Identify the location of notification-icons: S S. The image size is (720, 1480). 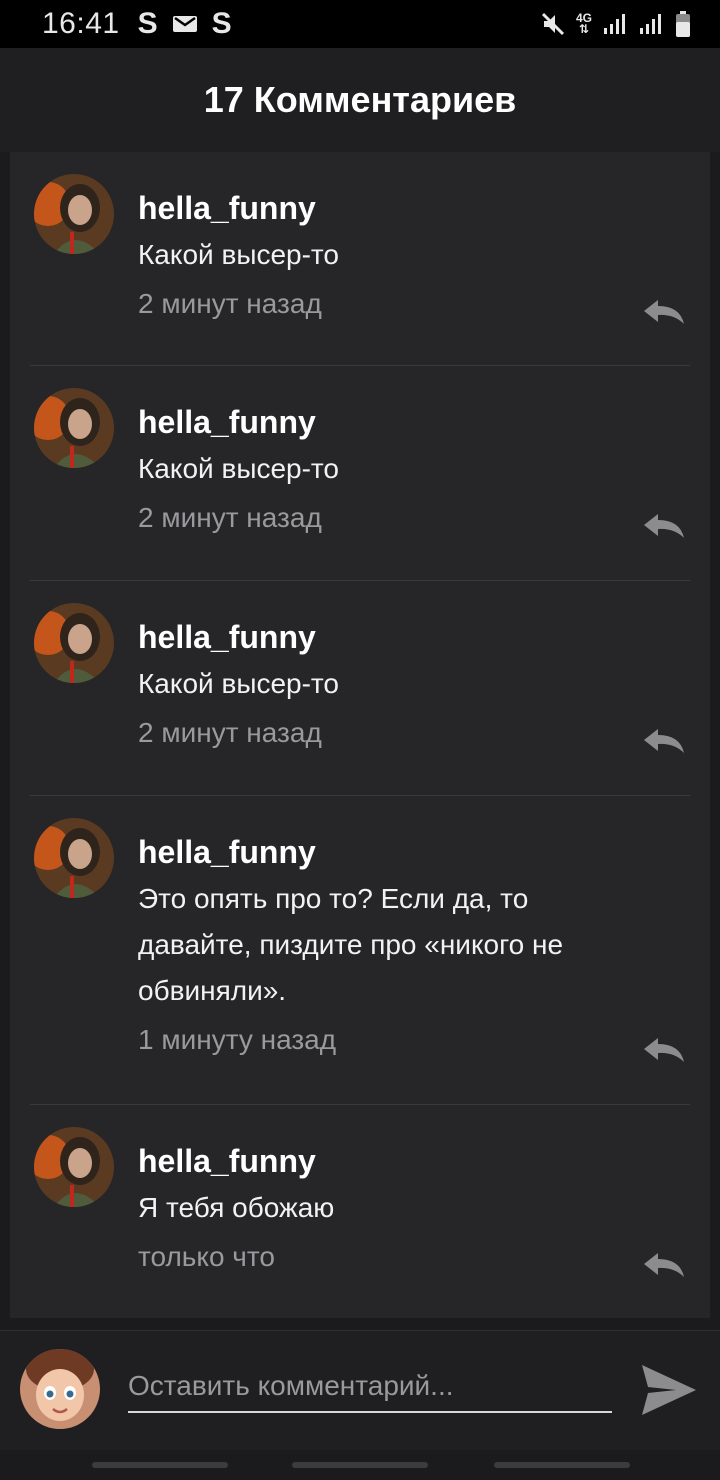
(185, 24).